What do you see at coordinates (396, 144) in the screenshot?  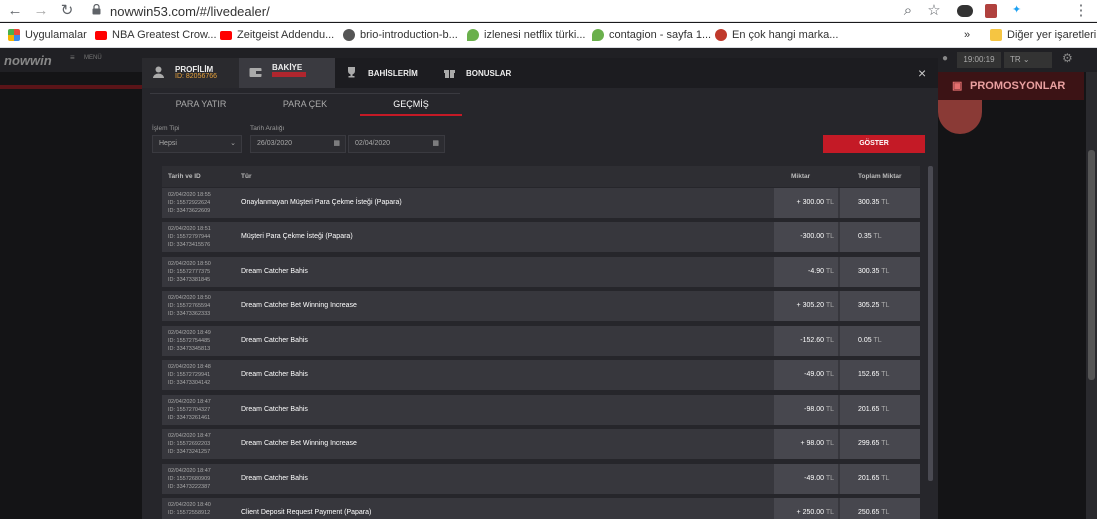 I see `date-to-input: 02/04/2020 ▦` at bounding box center [396, 144].